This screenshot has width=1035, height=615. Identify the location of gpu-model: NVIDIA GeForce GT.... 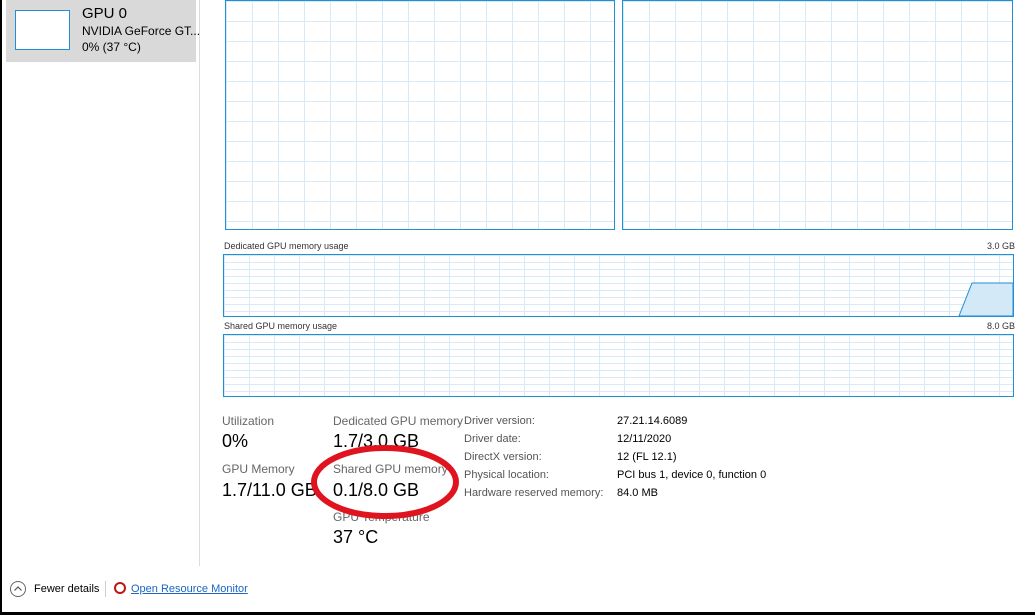
(141, 31).